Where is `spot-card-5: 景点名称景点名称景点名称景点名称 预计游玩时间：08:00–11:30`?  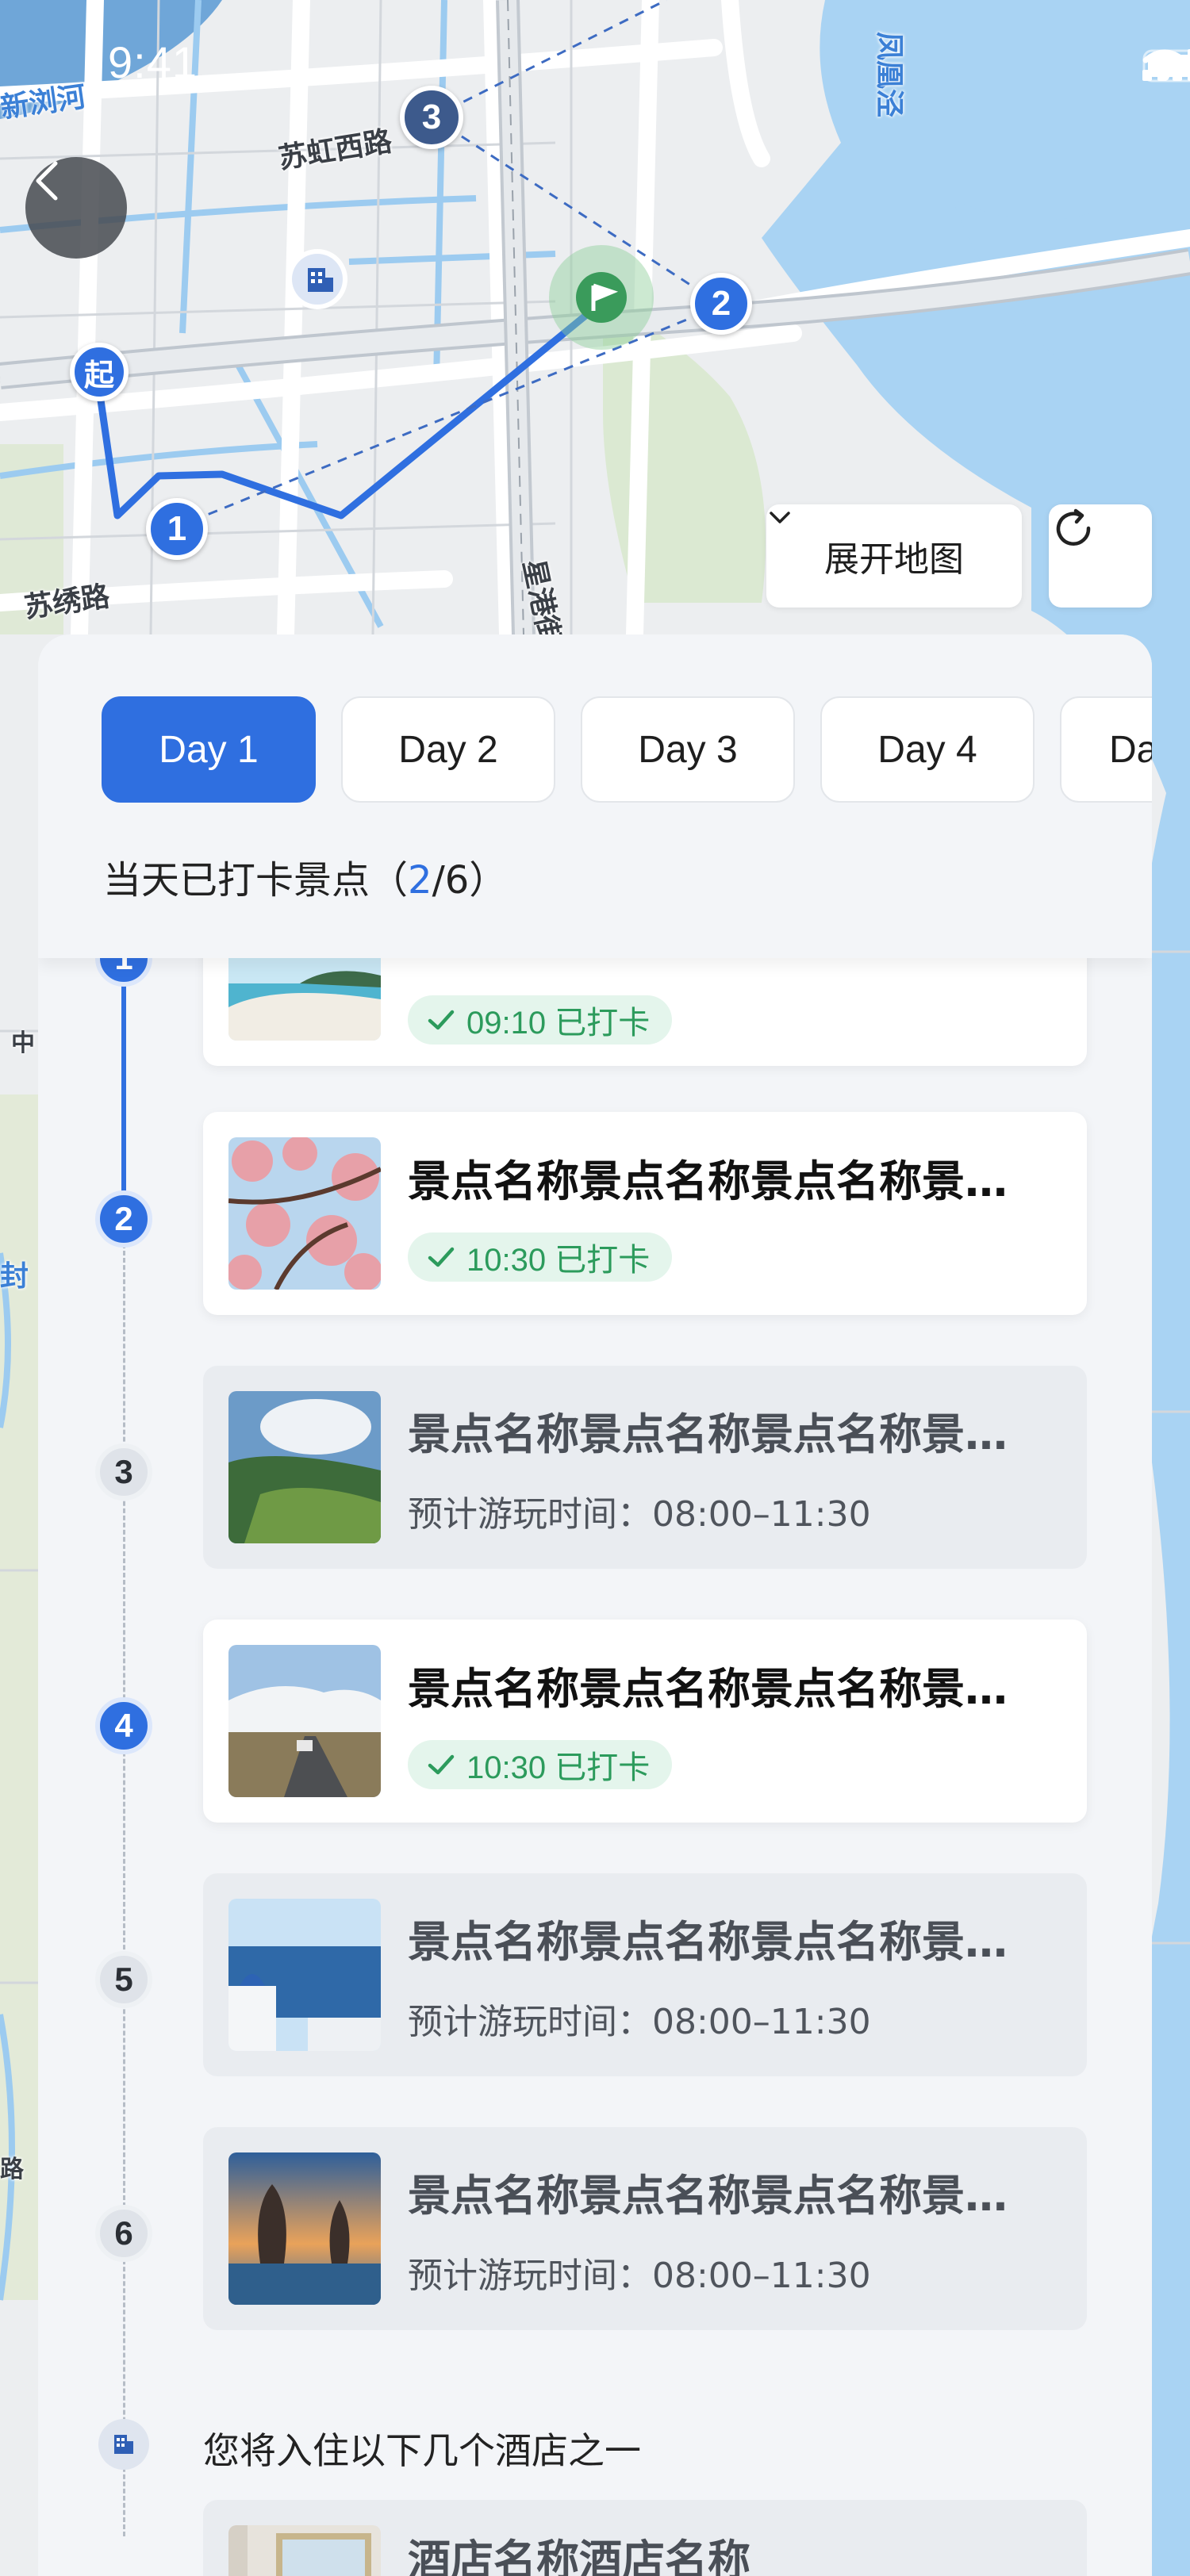 spot-card-5: 景点名称景点名称景点名称景点名称 预计游玩时间：08:00–11:30 is located at coordinates (645, 1974).